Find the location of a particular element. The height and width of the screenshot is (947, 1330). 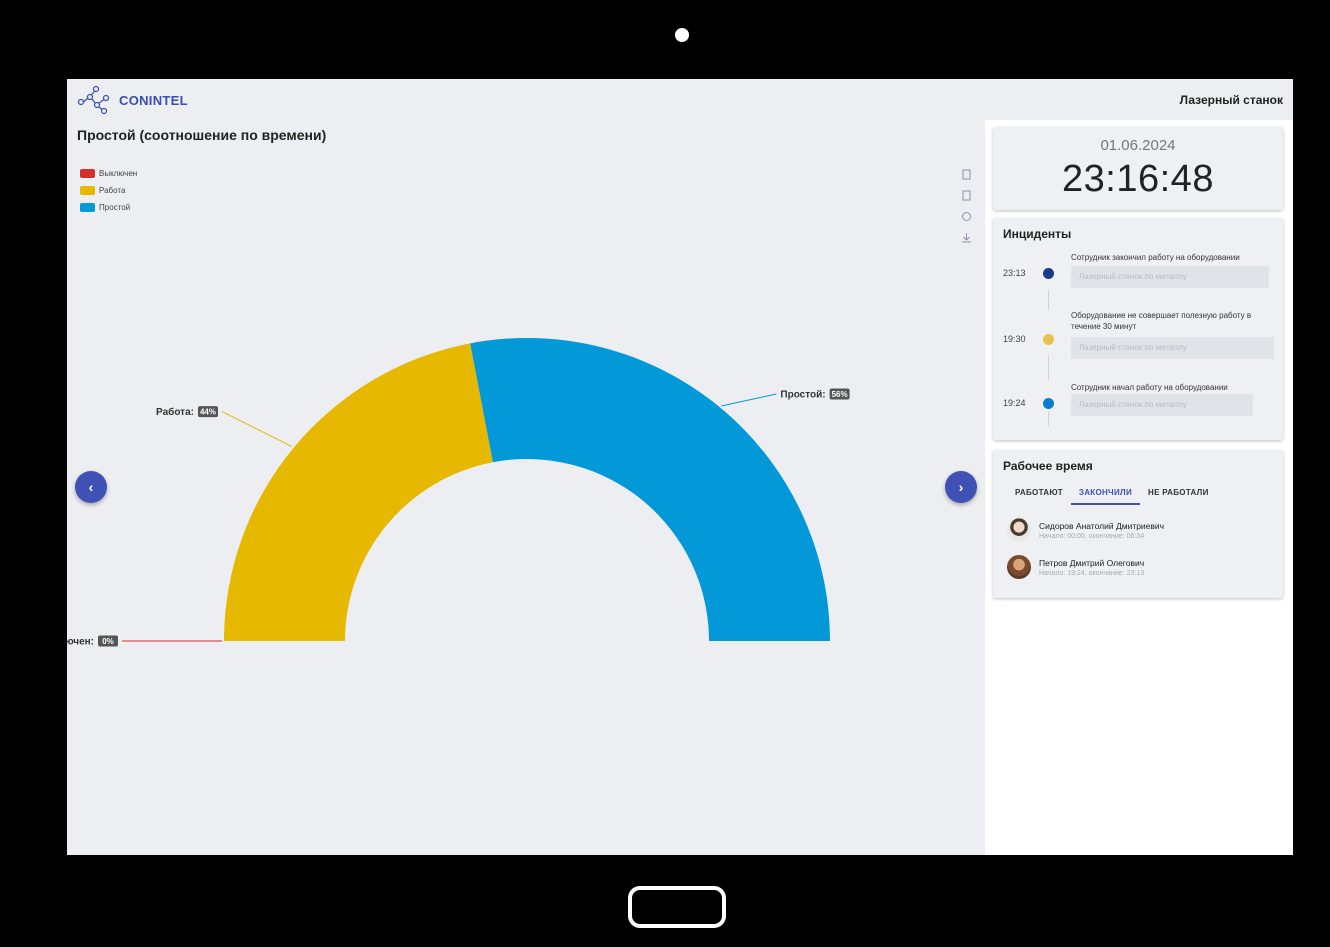

person-shift: Начало: 19:24, окончание: 23:13 is located at coordinates (1092, 573).